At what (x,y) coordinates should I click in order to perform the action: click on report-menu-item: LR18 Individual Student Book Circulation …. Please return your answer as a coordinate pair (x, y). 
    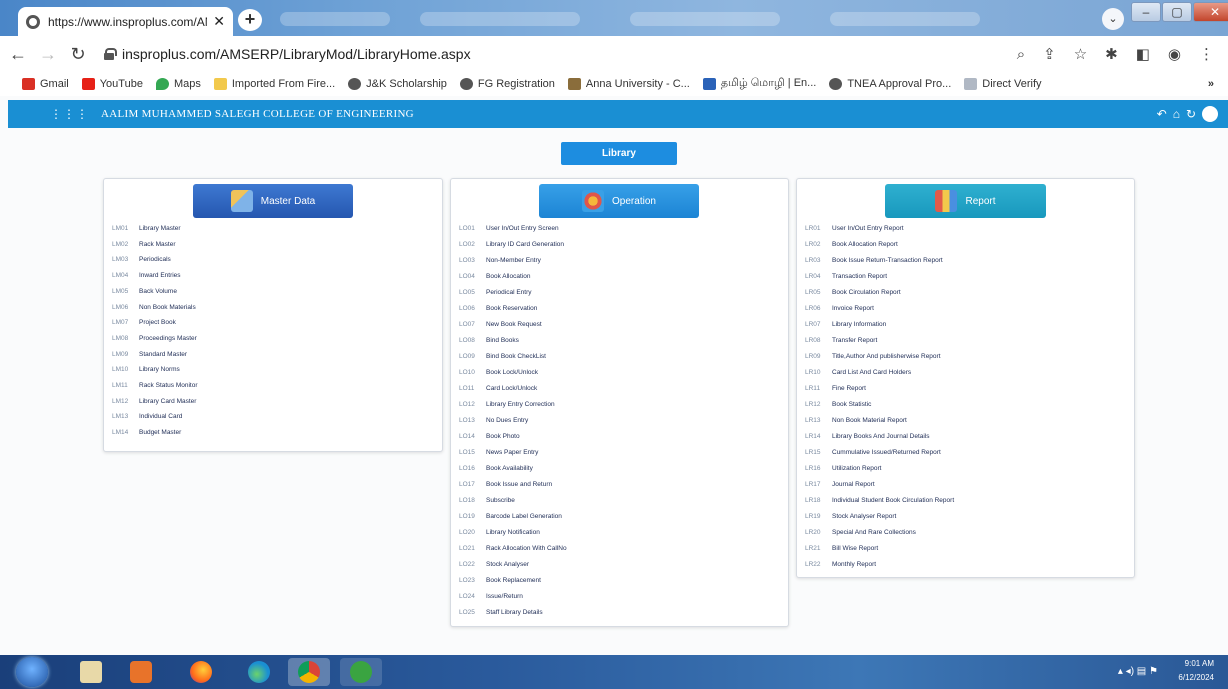
    Looking at the image, I should click on (879, 500).